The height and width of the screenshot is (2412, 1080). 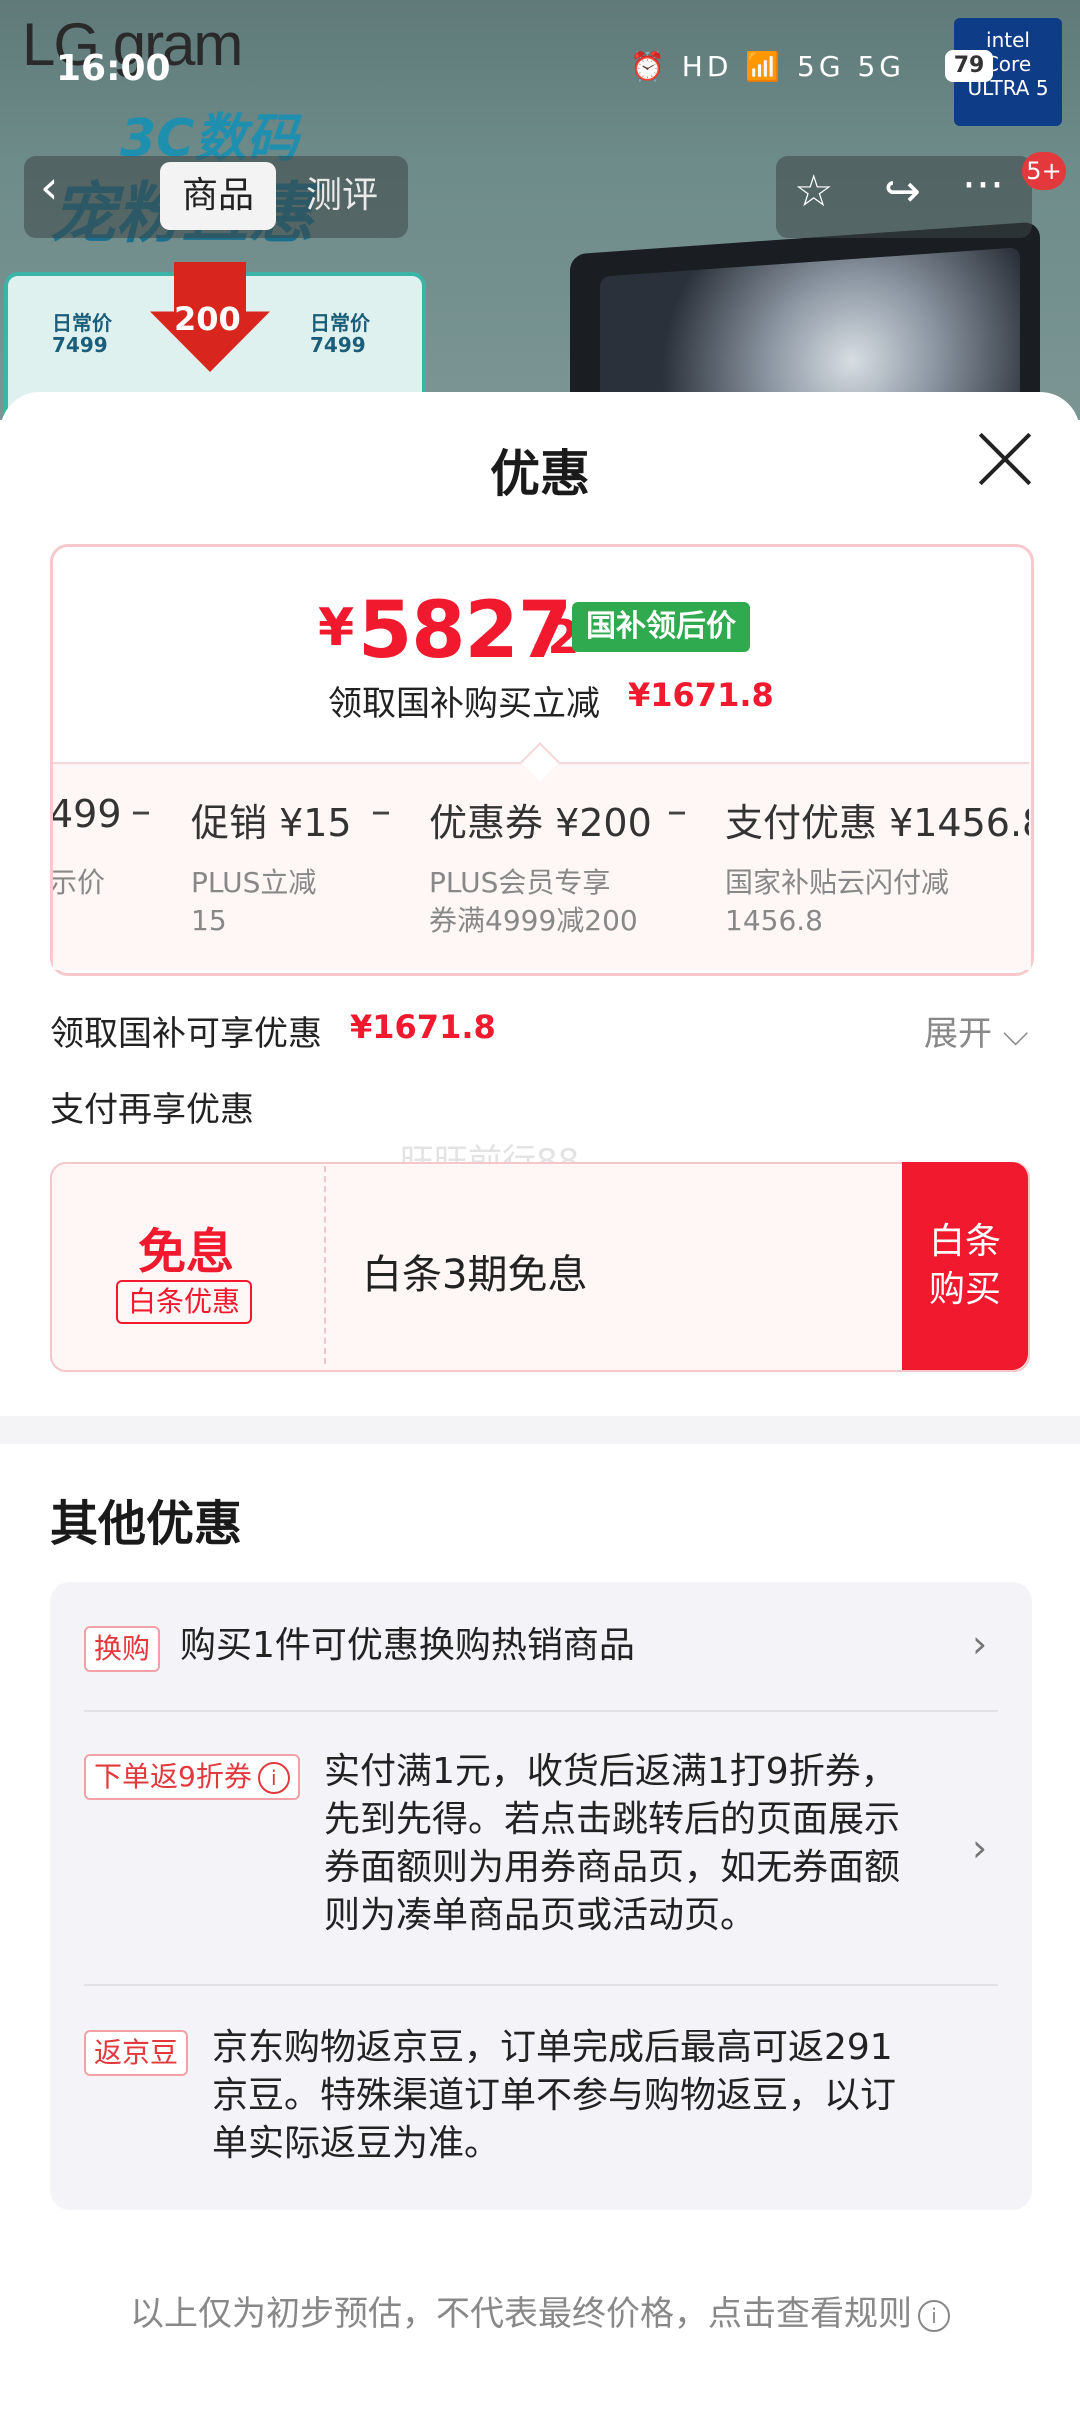 What do you see at coordinates (1005, 459) in the screenshot?
I see `close-icon` at bounding box center [1005, 459].